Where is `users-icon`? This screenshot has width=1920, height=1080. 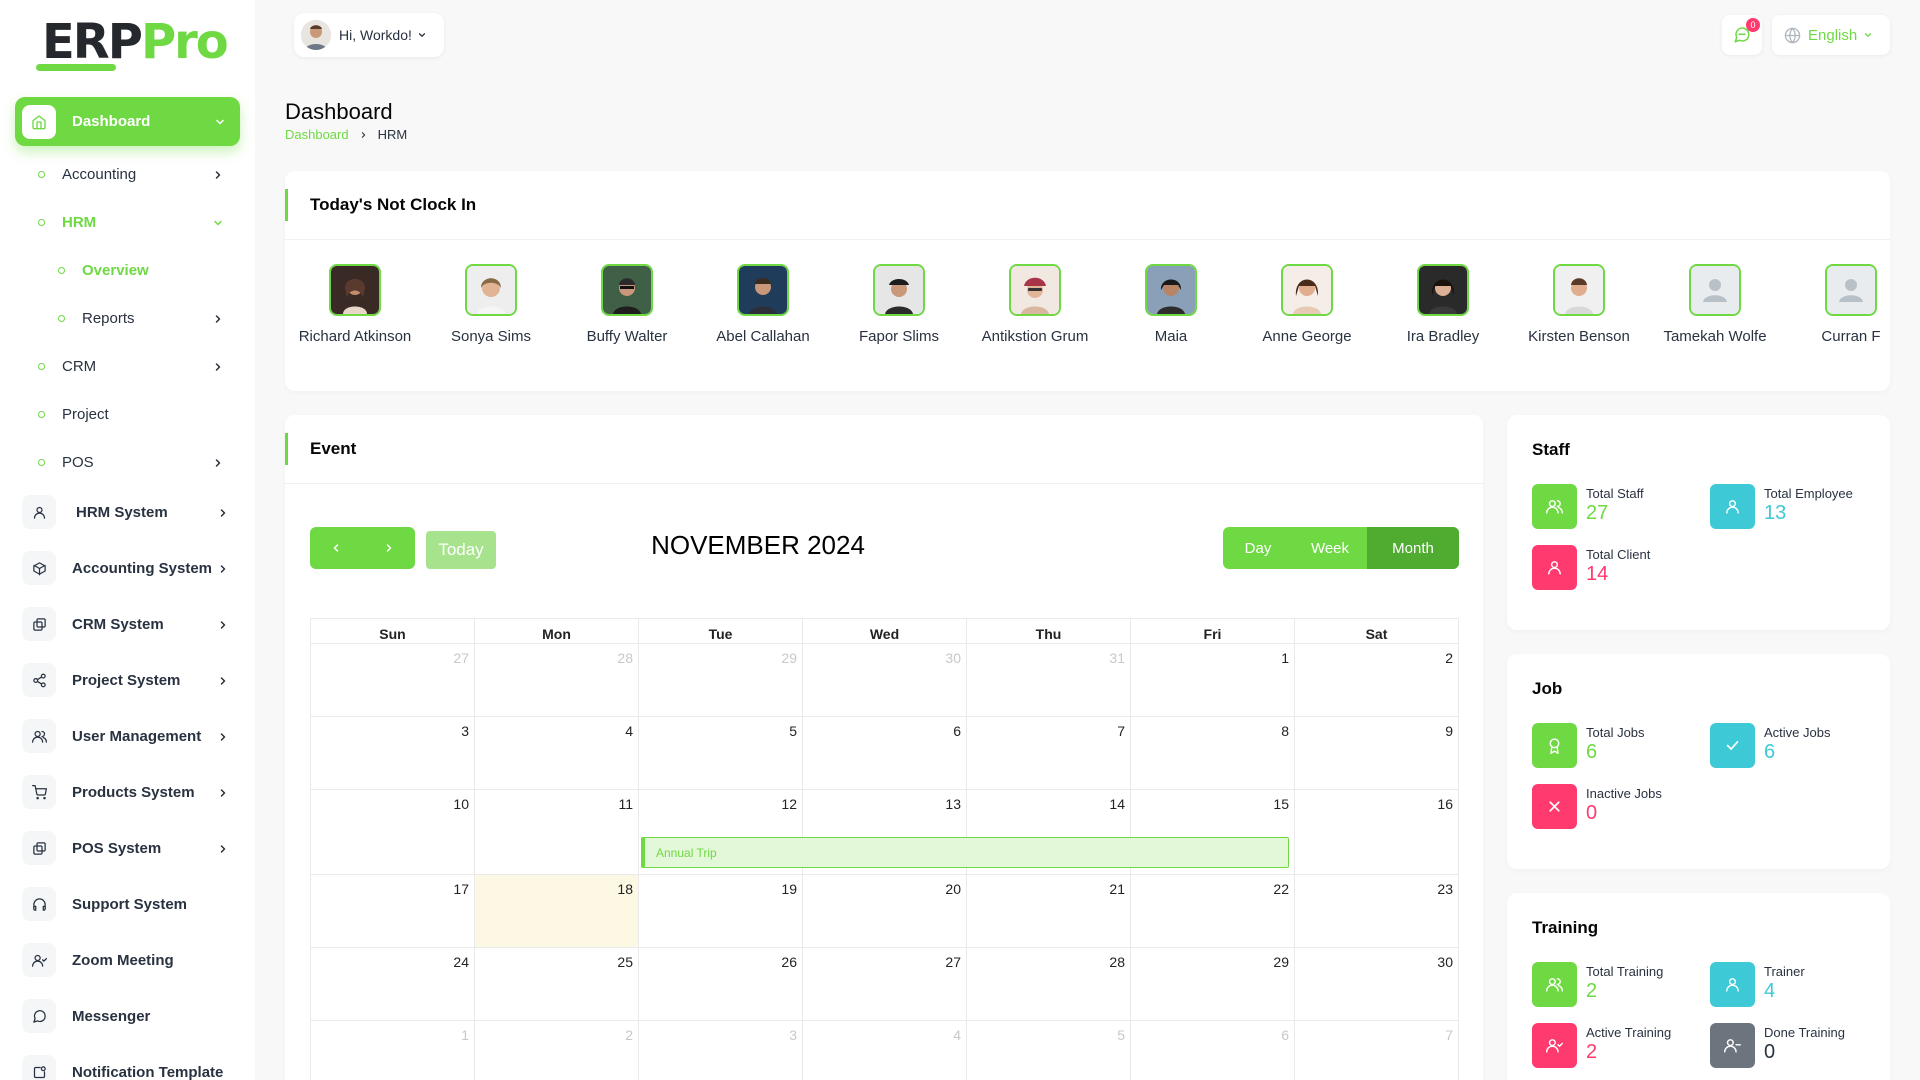 users-icon is located at coordinates (39, 736).